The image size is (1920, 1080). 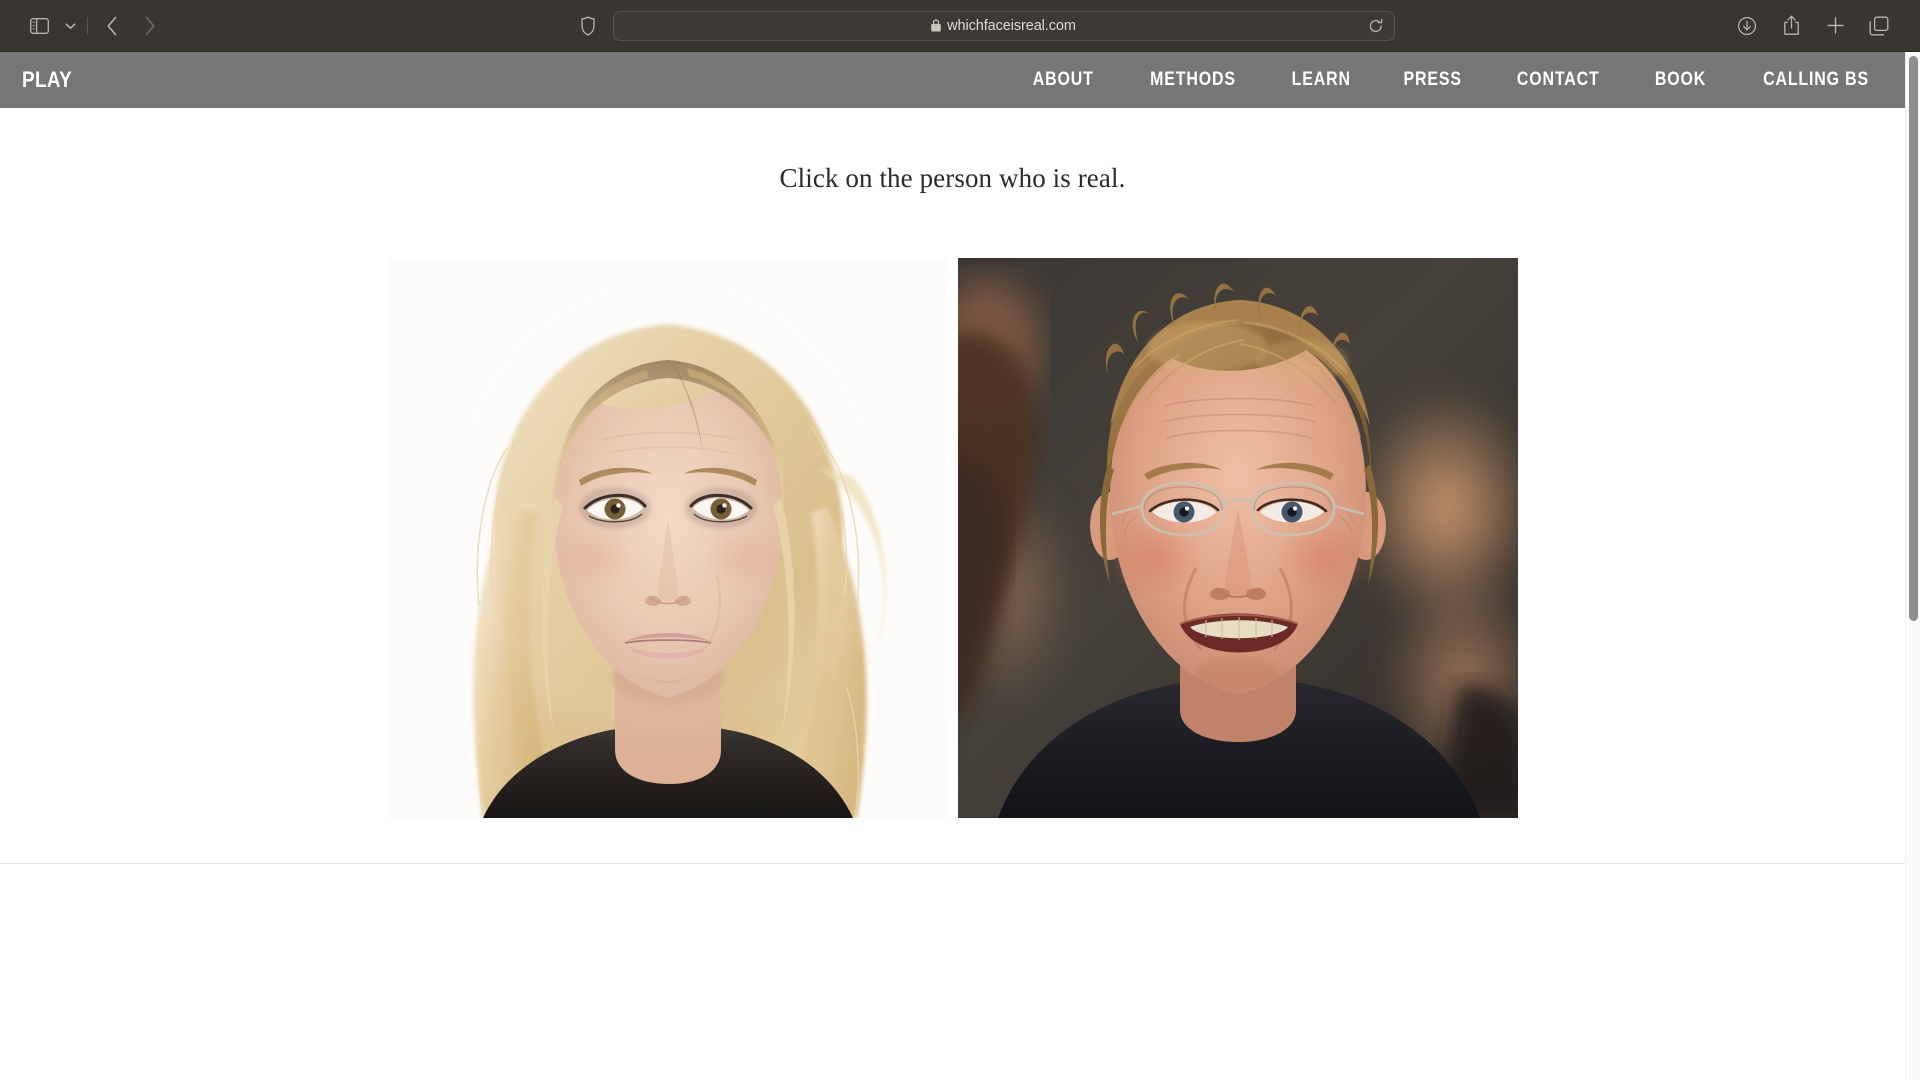 I want to click on brand-play-link: PLAY, so click(x=47, y=80).